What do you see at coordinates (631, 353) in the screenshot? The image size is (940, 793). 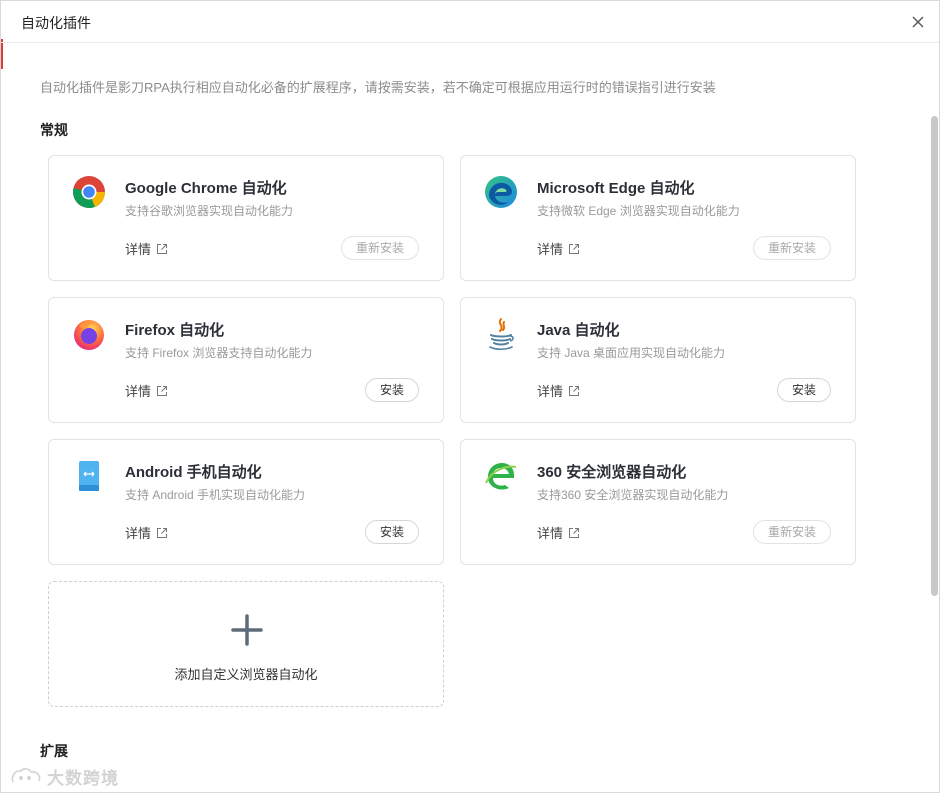 I see `plugin-desc: 支持 Java 桌面应用实现自动化能力` at bounding box center [631, 353].